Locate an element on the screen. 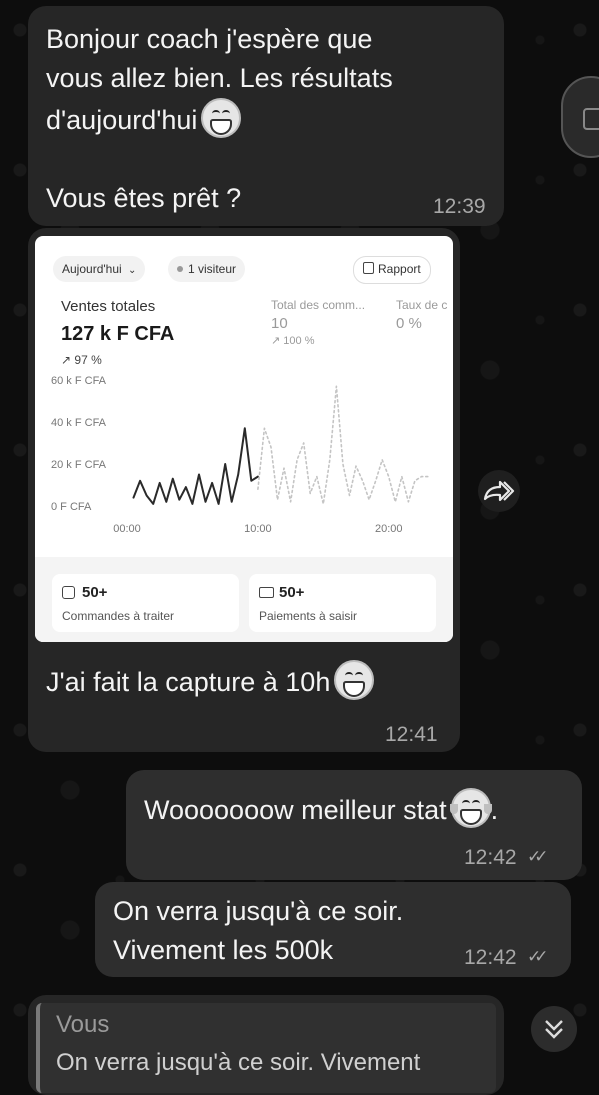 This screenshot has height=1095, width=599. scroll-to-bottom-button is located at coordinates (554, 1029).